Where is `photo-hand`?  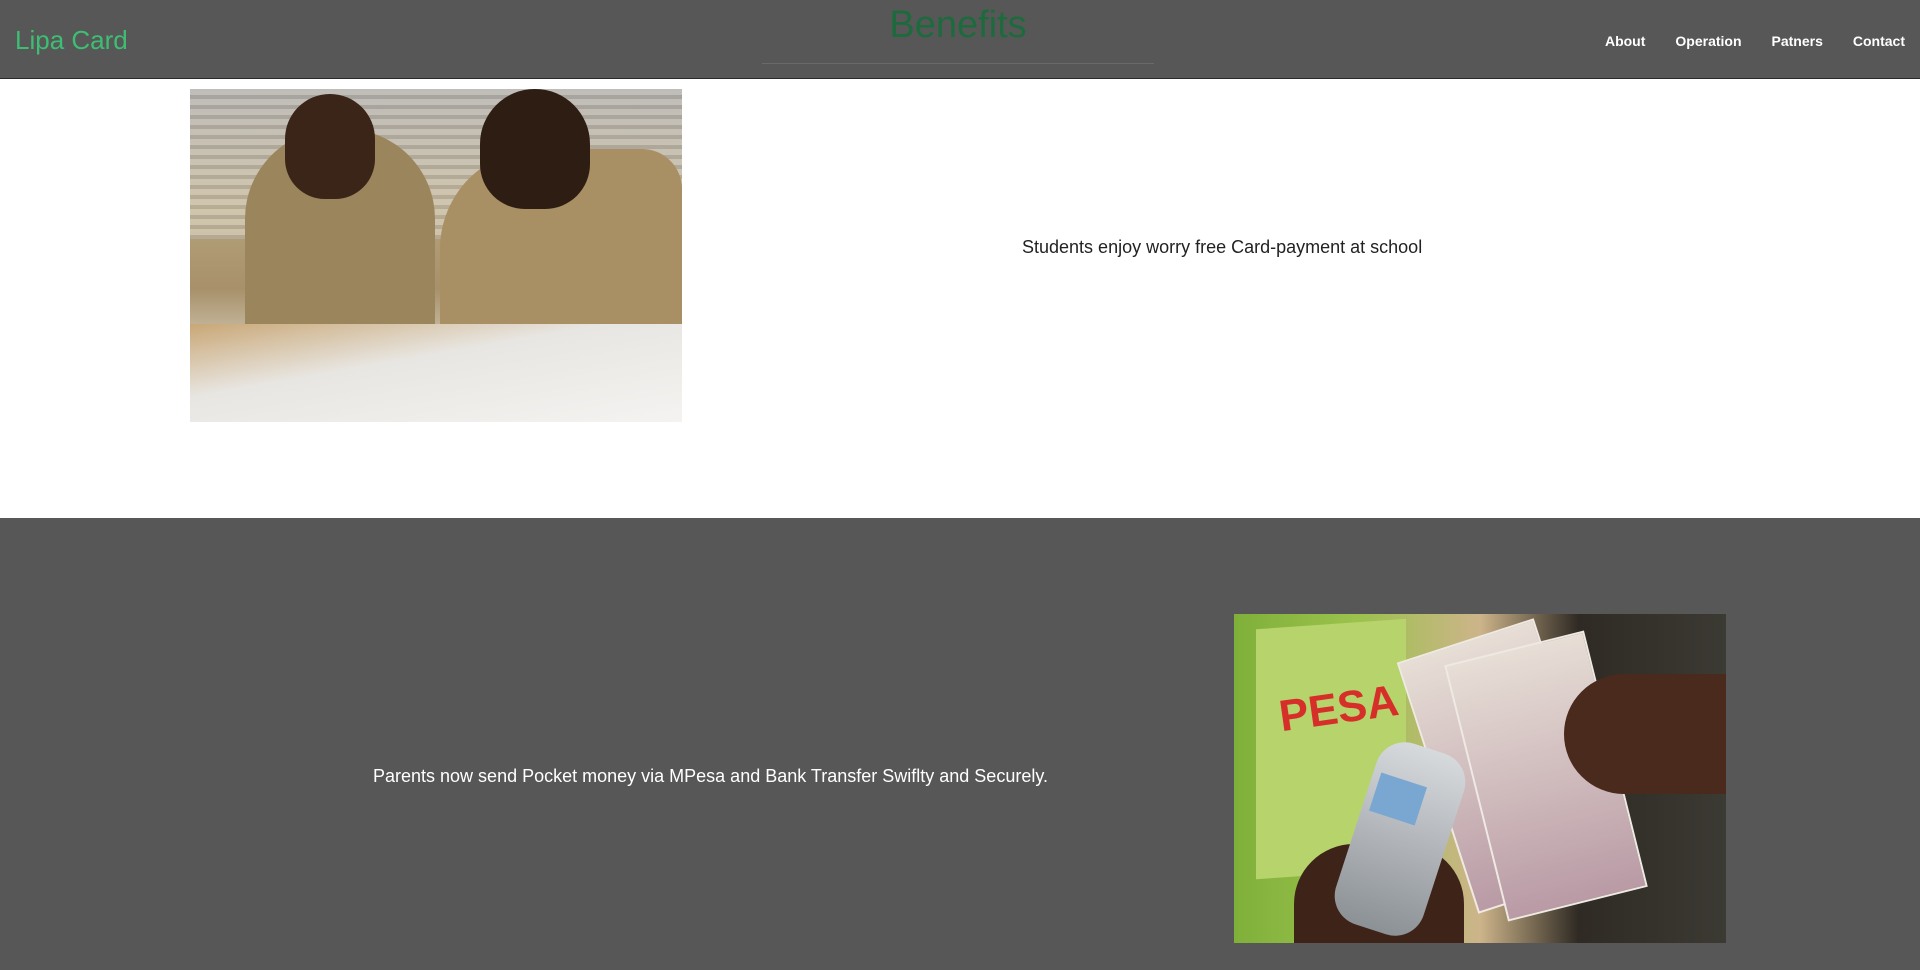
photo-hand is located at coordinates (1645, 734).